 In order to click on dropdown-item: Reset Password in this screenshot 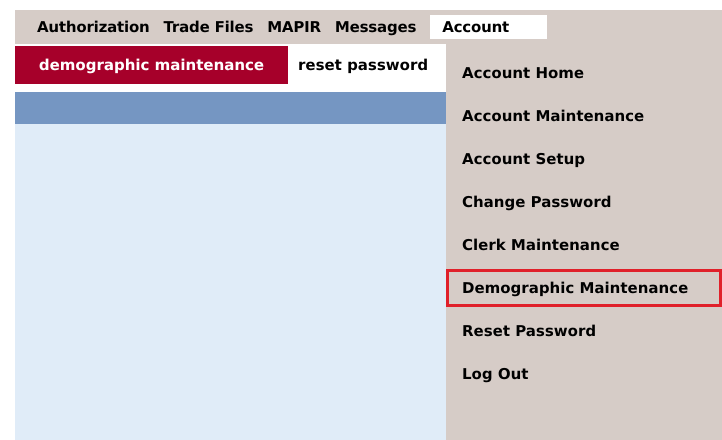, I will do `click(584, 331)`.